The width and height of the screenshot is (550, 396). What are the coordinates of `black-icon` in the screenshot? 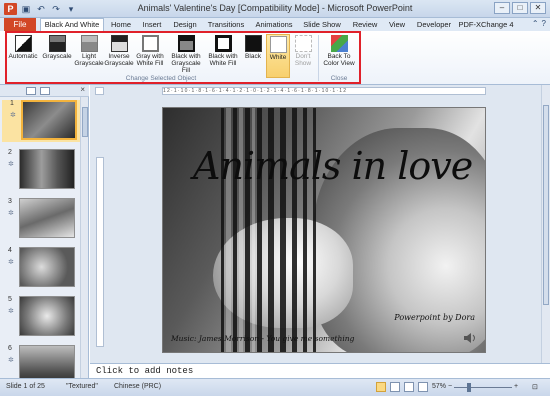 It's located at (253, 43).